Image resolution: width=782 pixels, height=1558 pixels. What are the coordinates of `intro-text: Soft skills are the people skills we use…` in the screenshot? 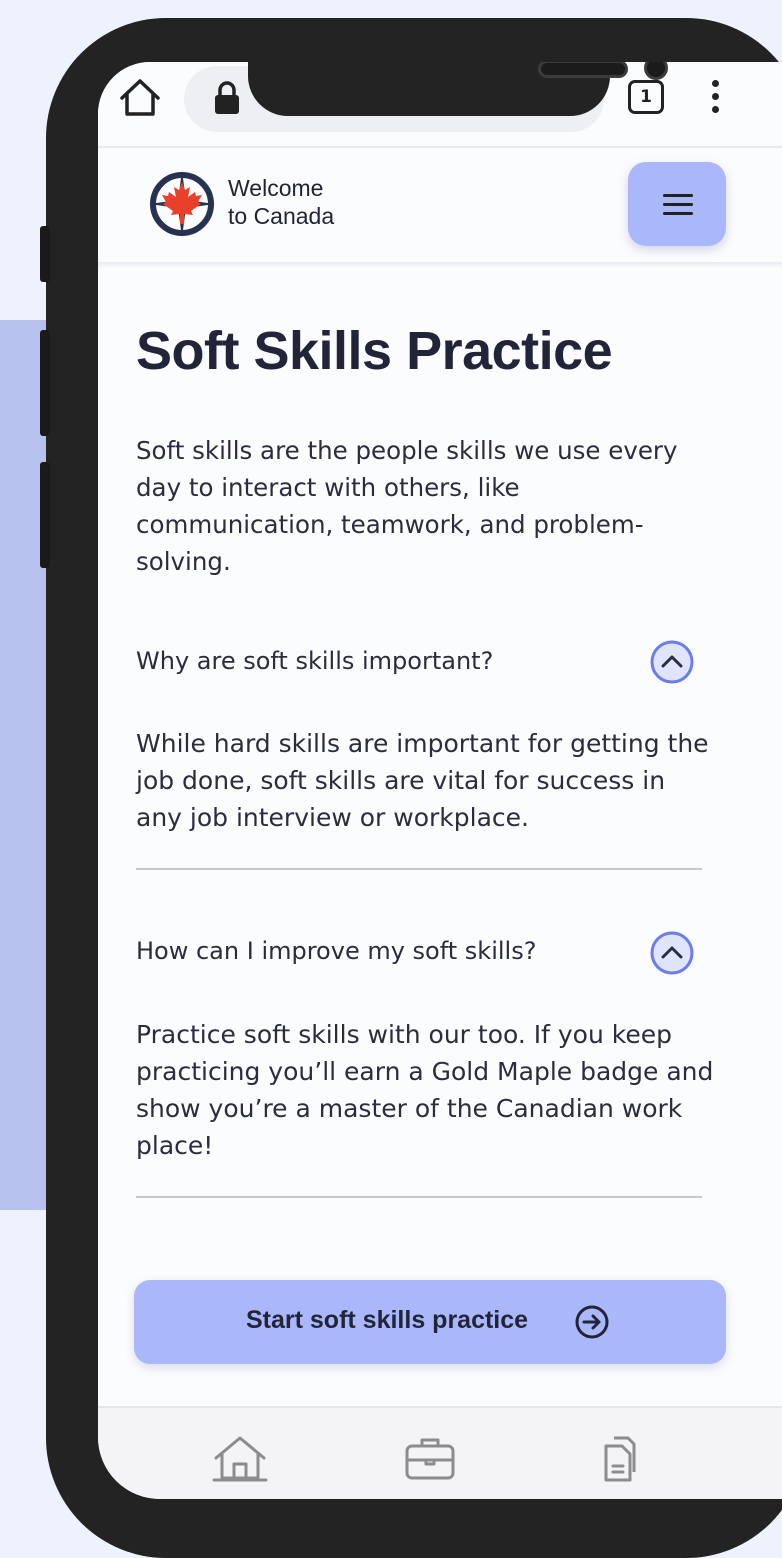 It's located at (407, 506).